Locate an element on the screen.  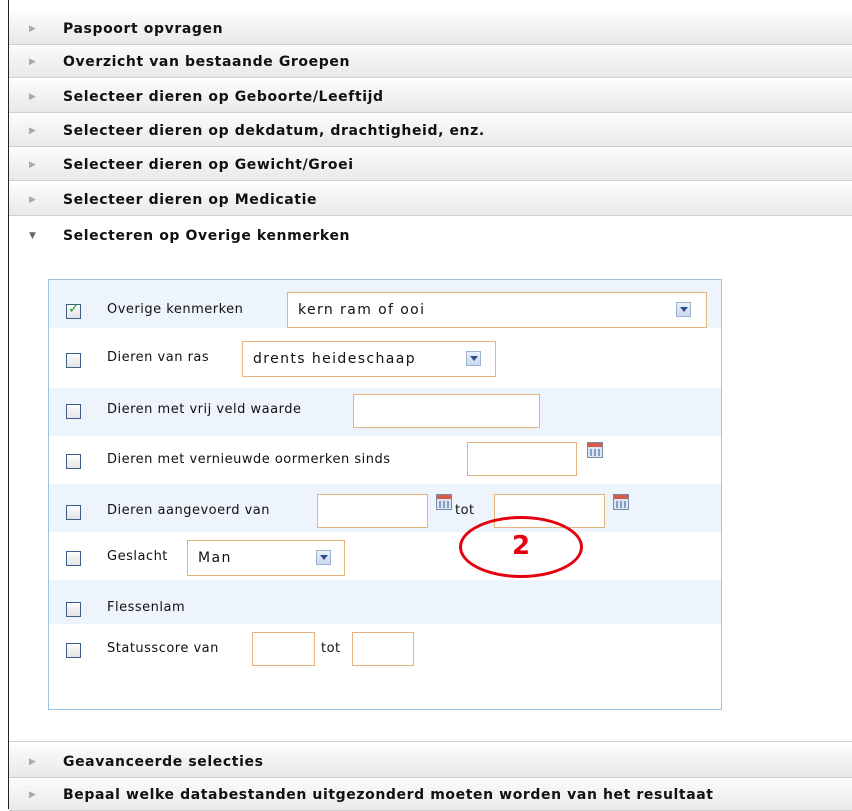
checkbox-ras is located at coordinates (73, 360).